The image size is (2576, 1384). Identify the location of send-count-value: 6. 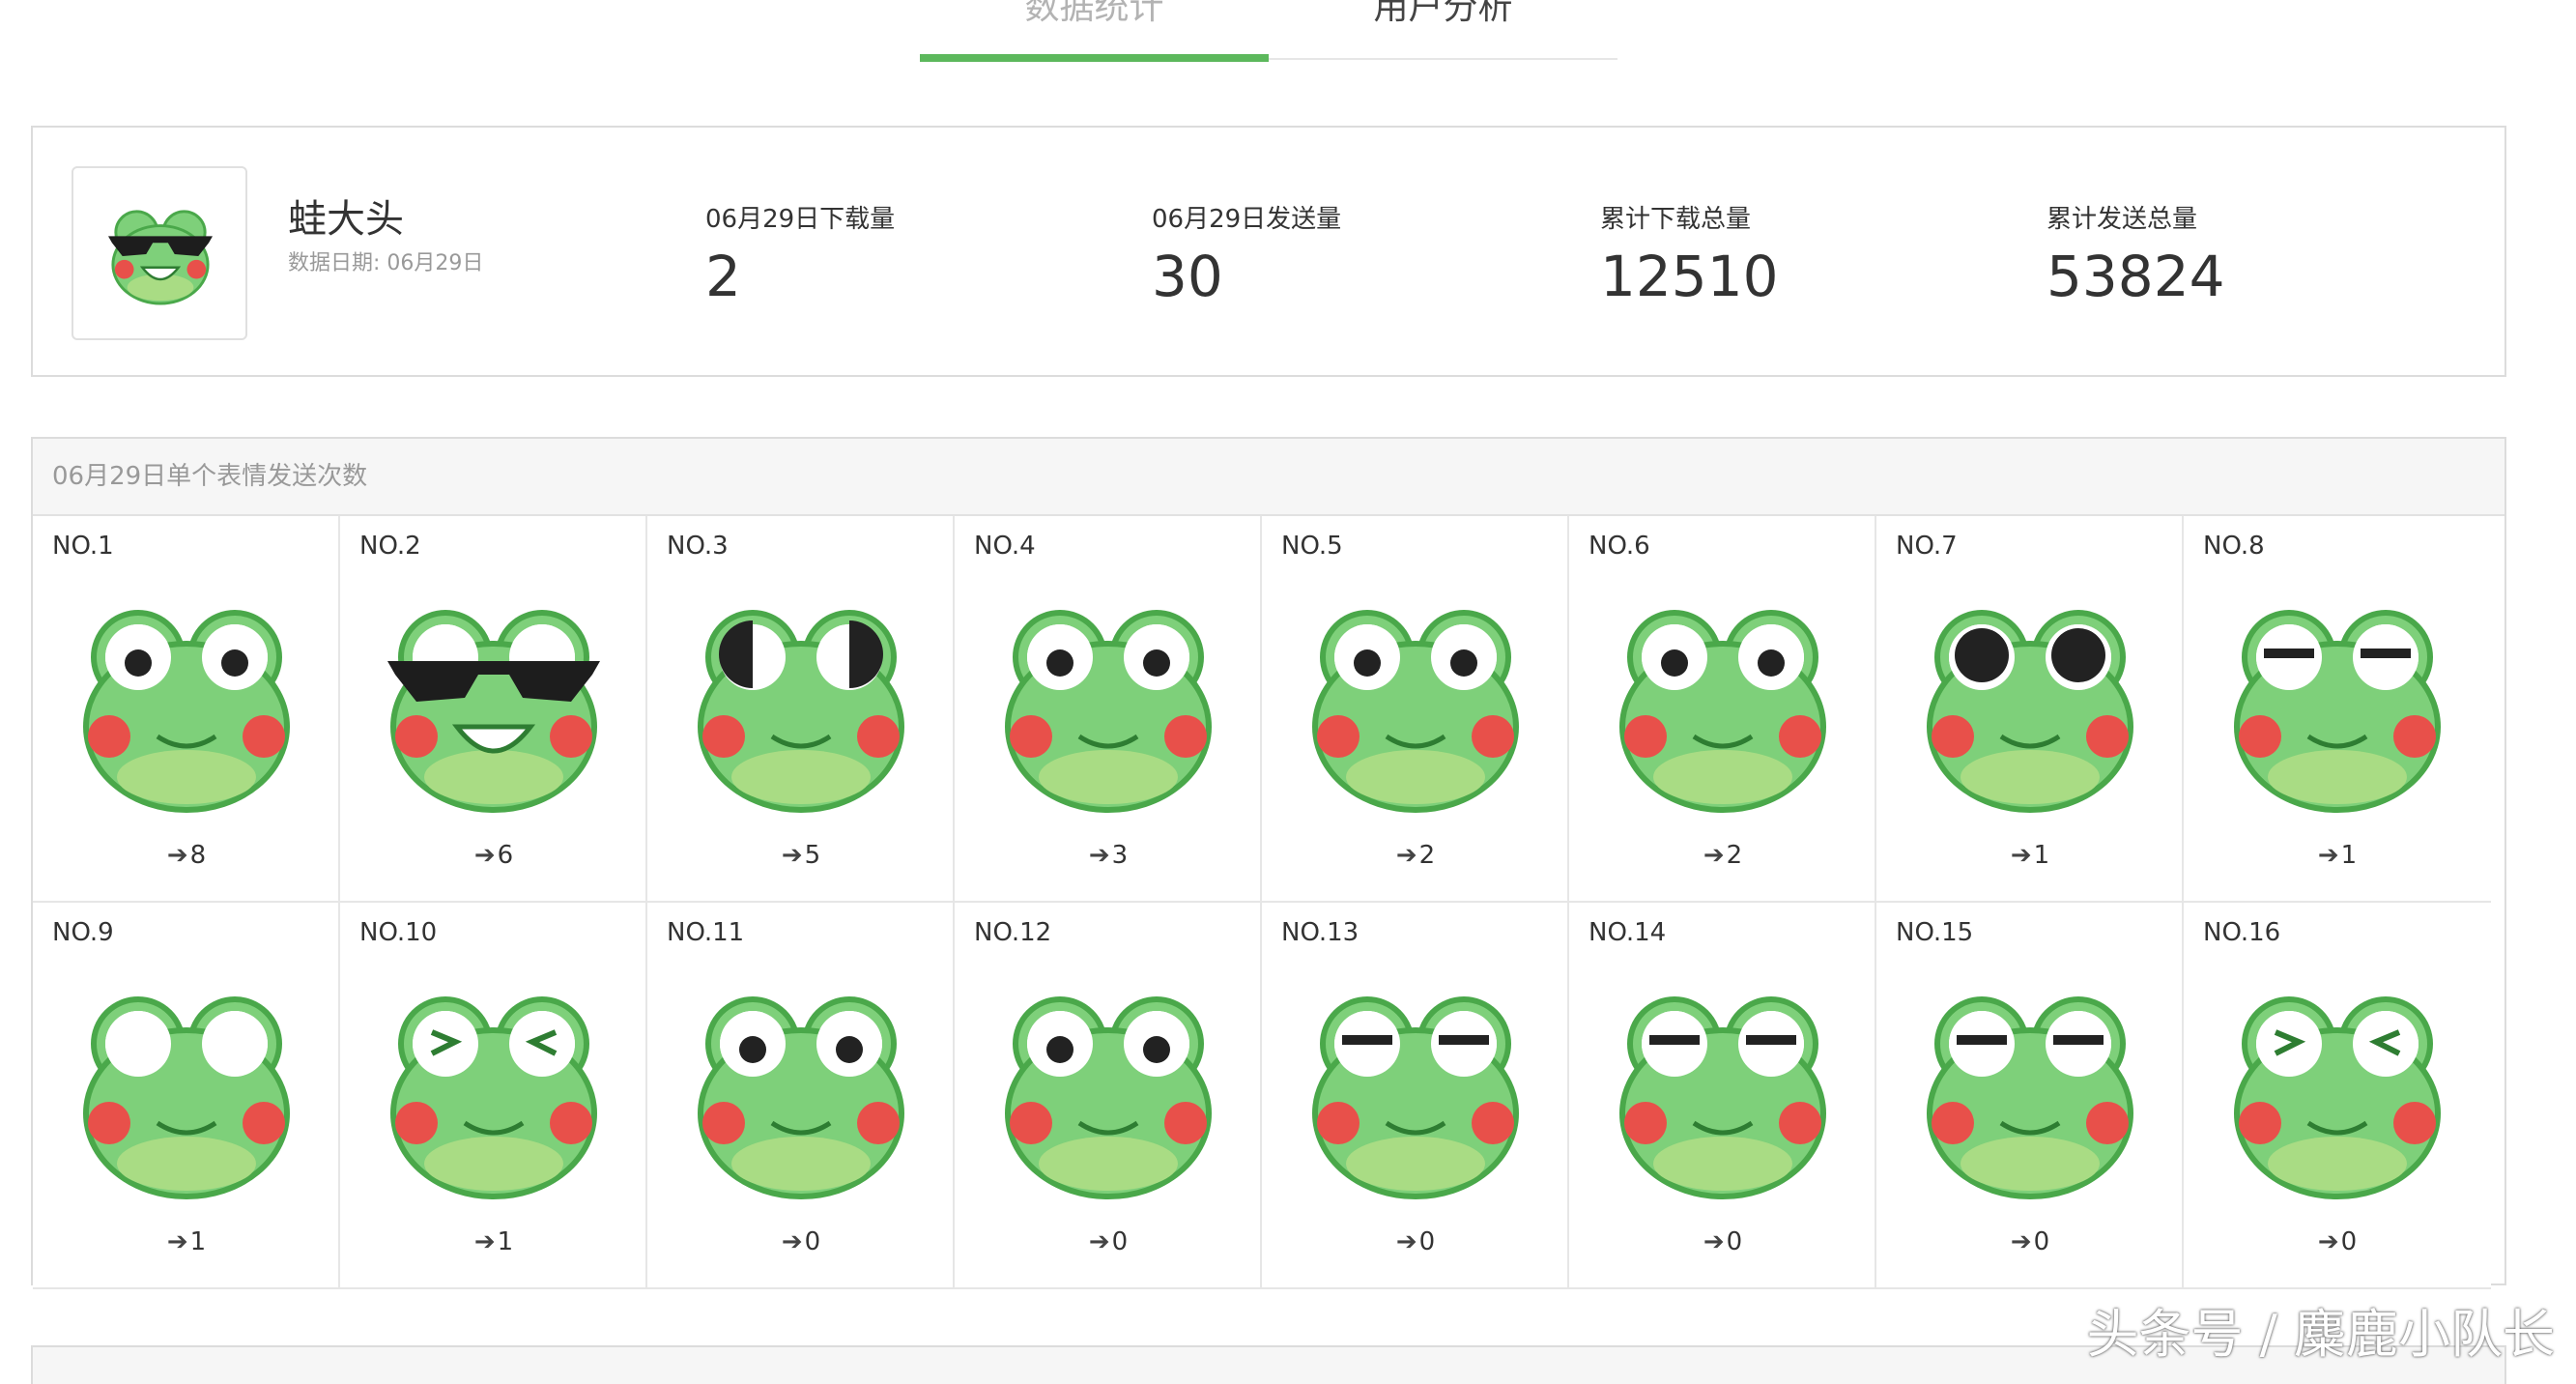
(505, 856).